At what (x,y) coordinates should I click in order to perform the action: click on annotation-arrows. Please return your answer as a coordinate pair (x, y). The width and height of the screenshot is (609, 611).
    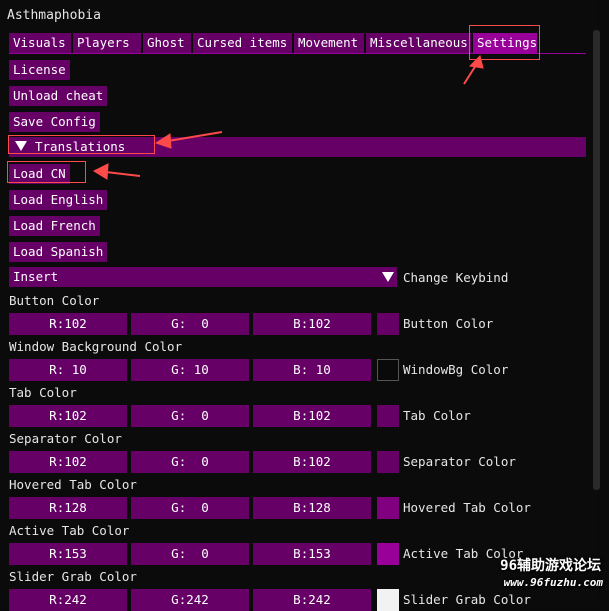
    Looking at the image, I should click on (288, 117).